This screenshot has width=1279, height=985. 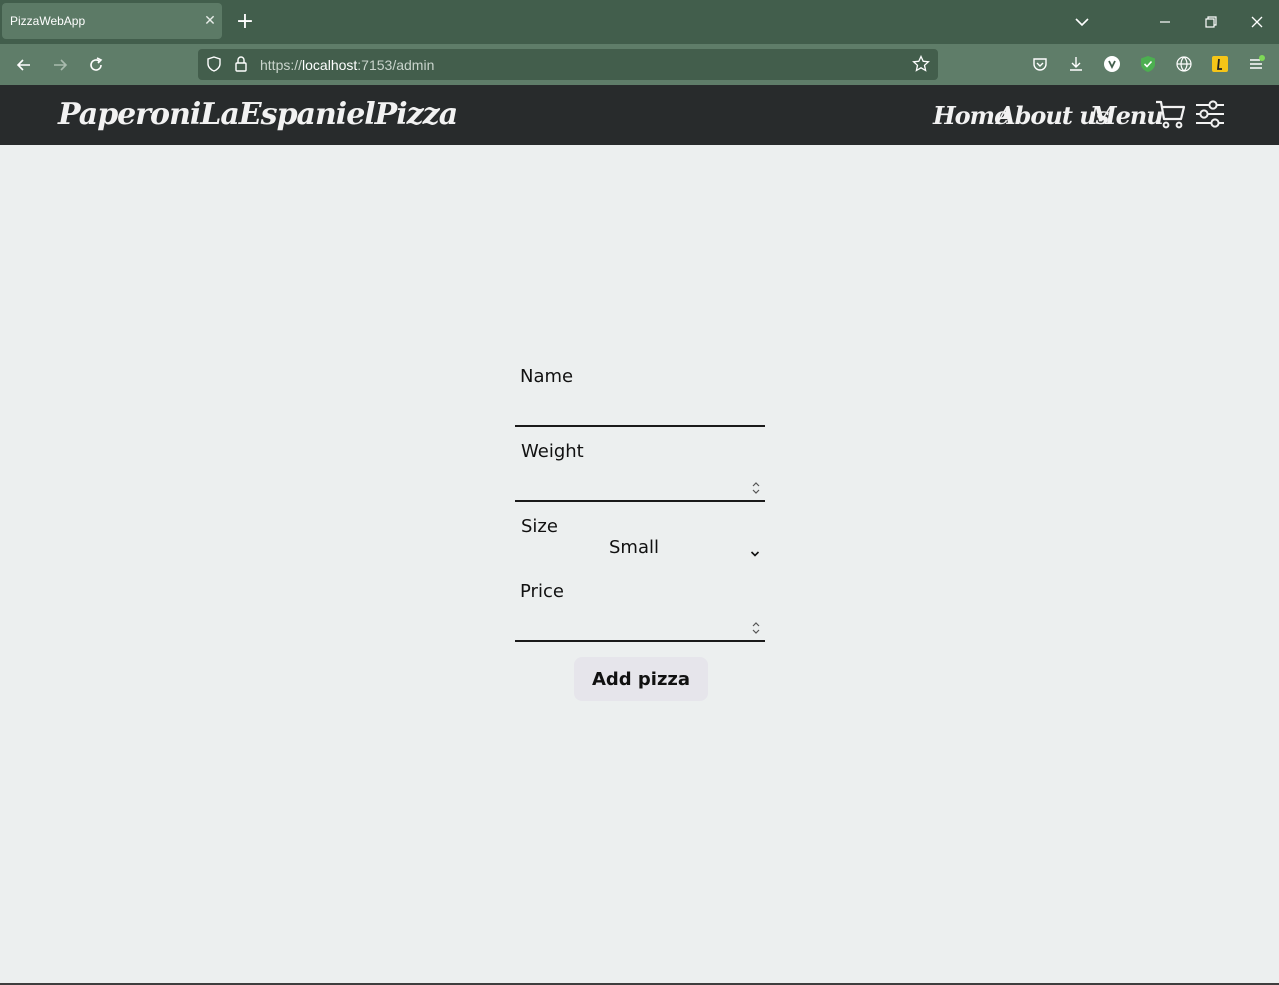 I want to click on pocket-icon, so click(x=1040, y=64).